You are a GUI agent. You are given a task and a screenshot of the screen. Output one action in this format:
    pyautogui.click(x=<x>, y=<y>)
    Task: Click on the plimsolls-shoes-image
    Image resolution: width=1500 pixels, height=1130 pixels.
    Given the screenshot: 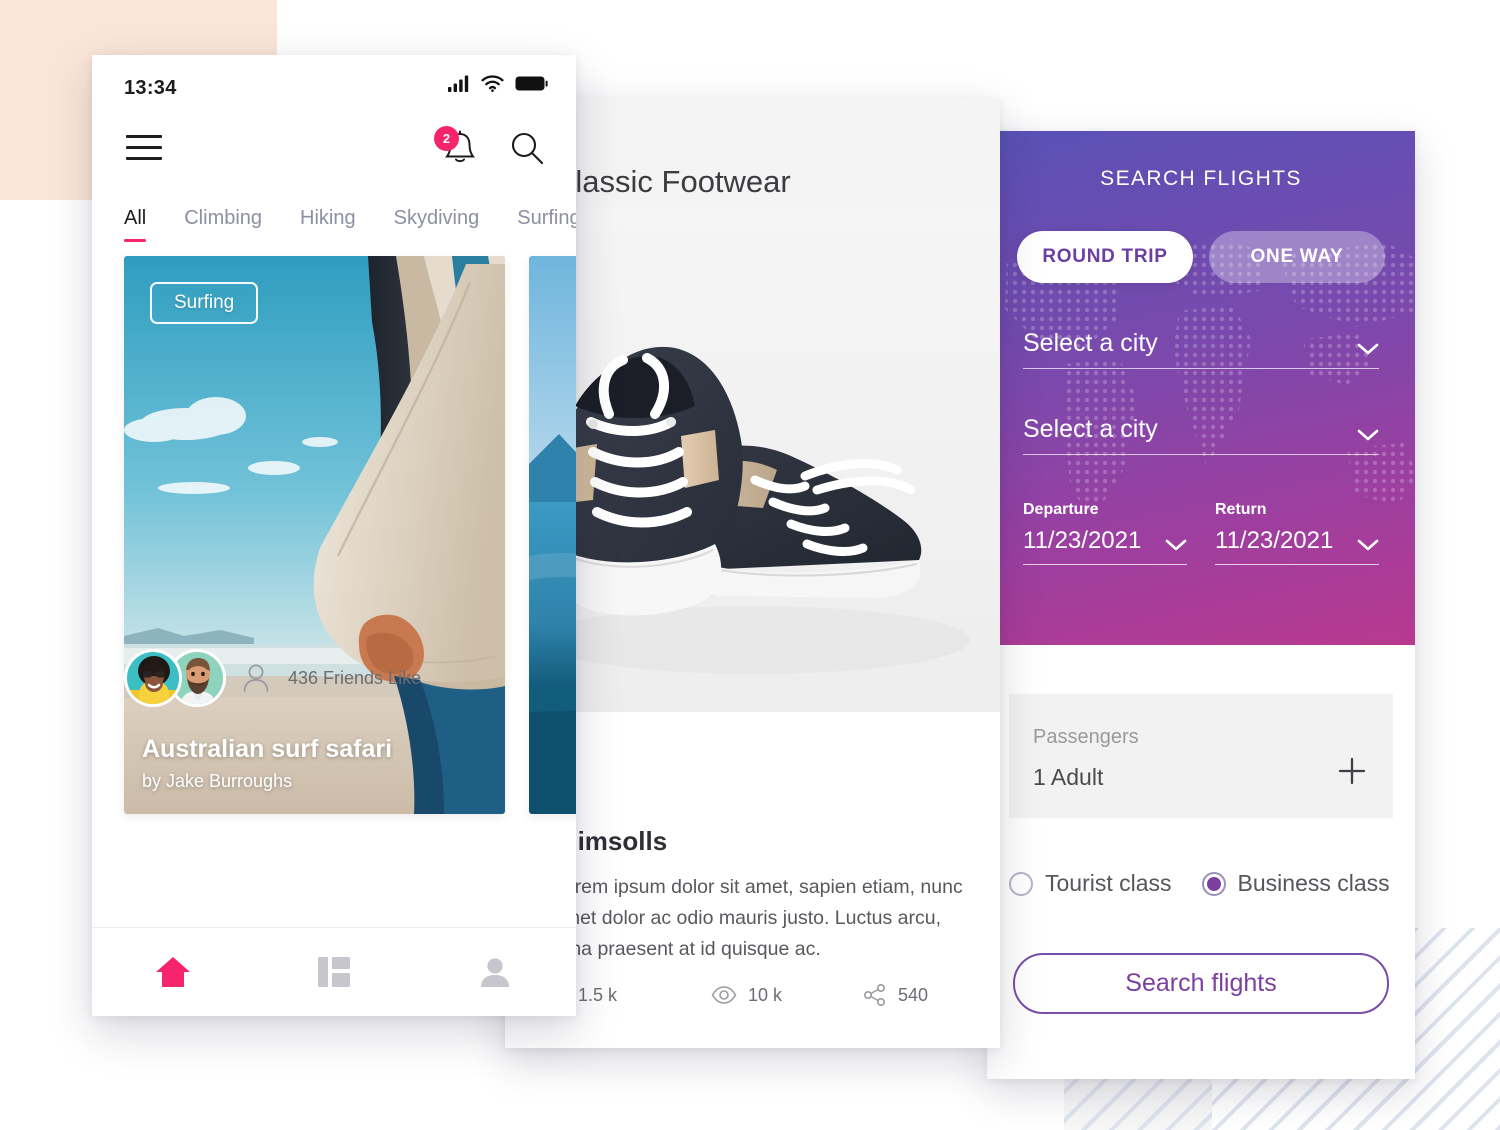 What is the action you would take?
    pyautogui.click(x=752, y=463)
    